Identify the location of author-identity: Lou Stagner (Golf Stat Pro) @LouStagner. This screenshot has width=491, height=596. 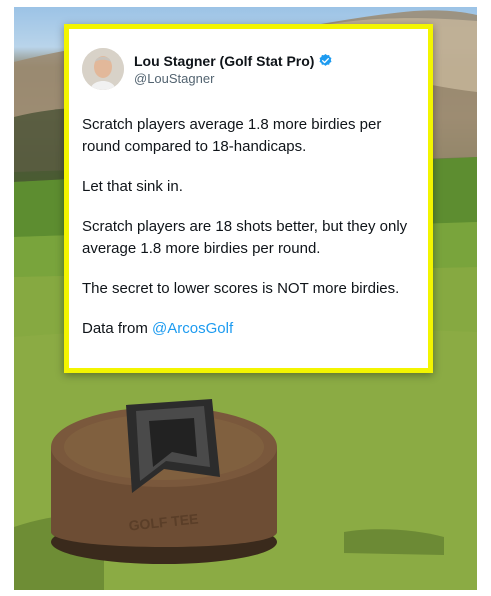
(233, 69).